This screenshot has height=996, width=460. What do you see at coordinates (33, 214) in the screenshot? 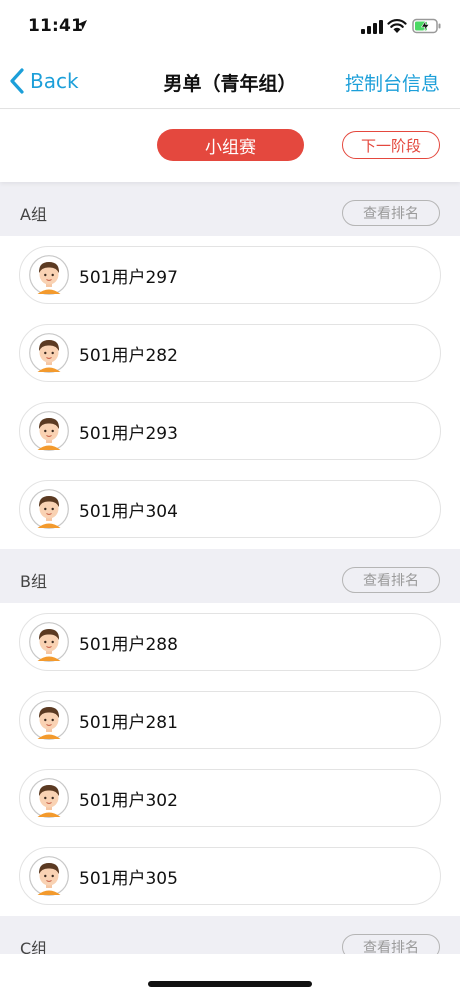
I see `group-name: A组` at bounding box center [33, 214].